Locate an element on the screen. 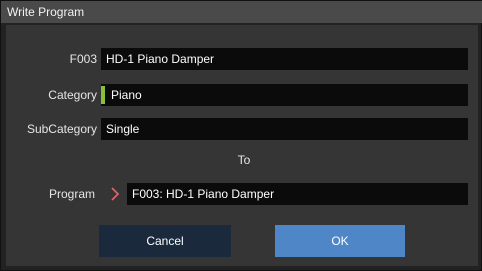  ok-button: OK is located at coordinates (340, 241).